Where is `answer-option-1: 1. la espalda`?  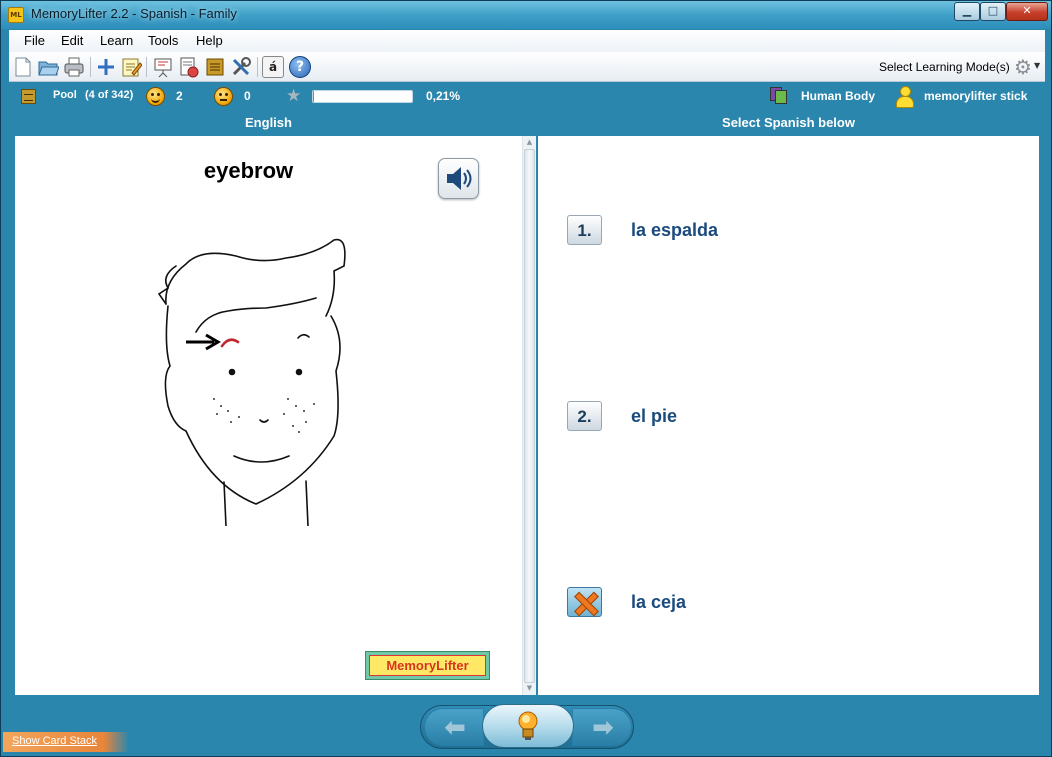
answer-option-1: 1. la espalda is located at coordinates (787, 231).